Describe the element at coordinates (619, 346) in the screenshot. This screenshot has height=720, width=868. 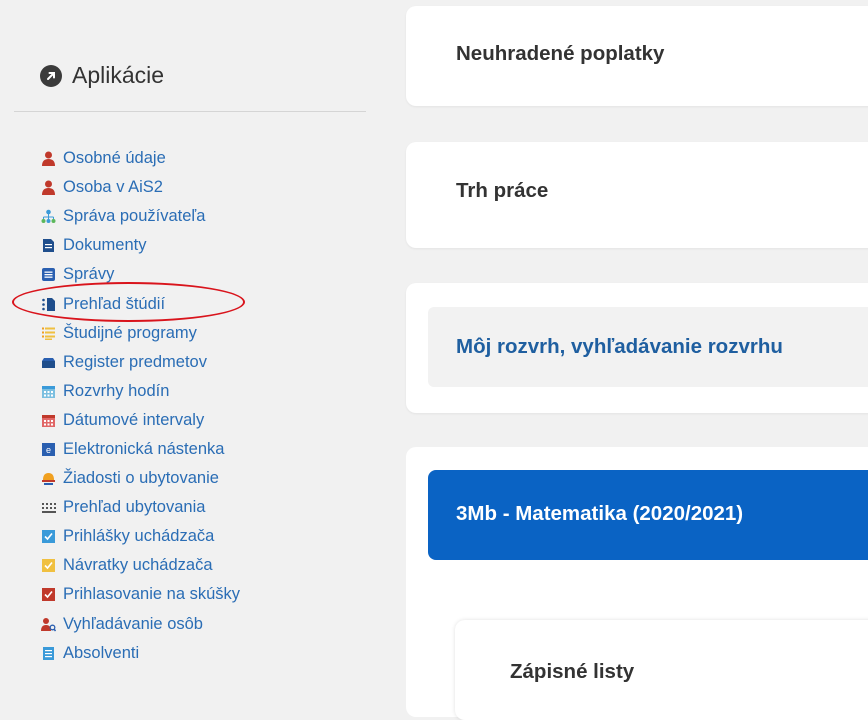
I see `schedule-link-label: Môj rozvrh, vyhľadávanie rozvrhu` at that location.